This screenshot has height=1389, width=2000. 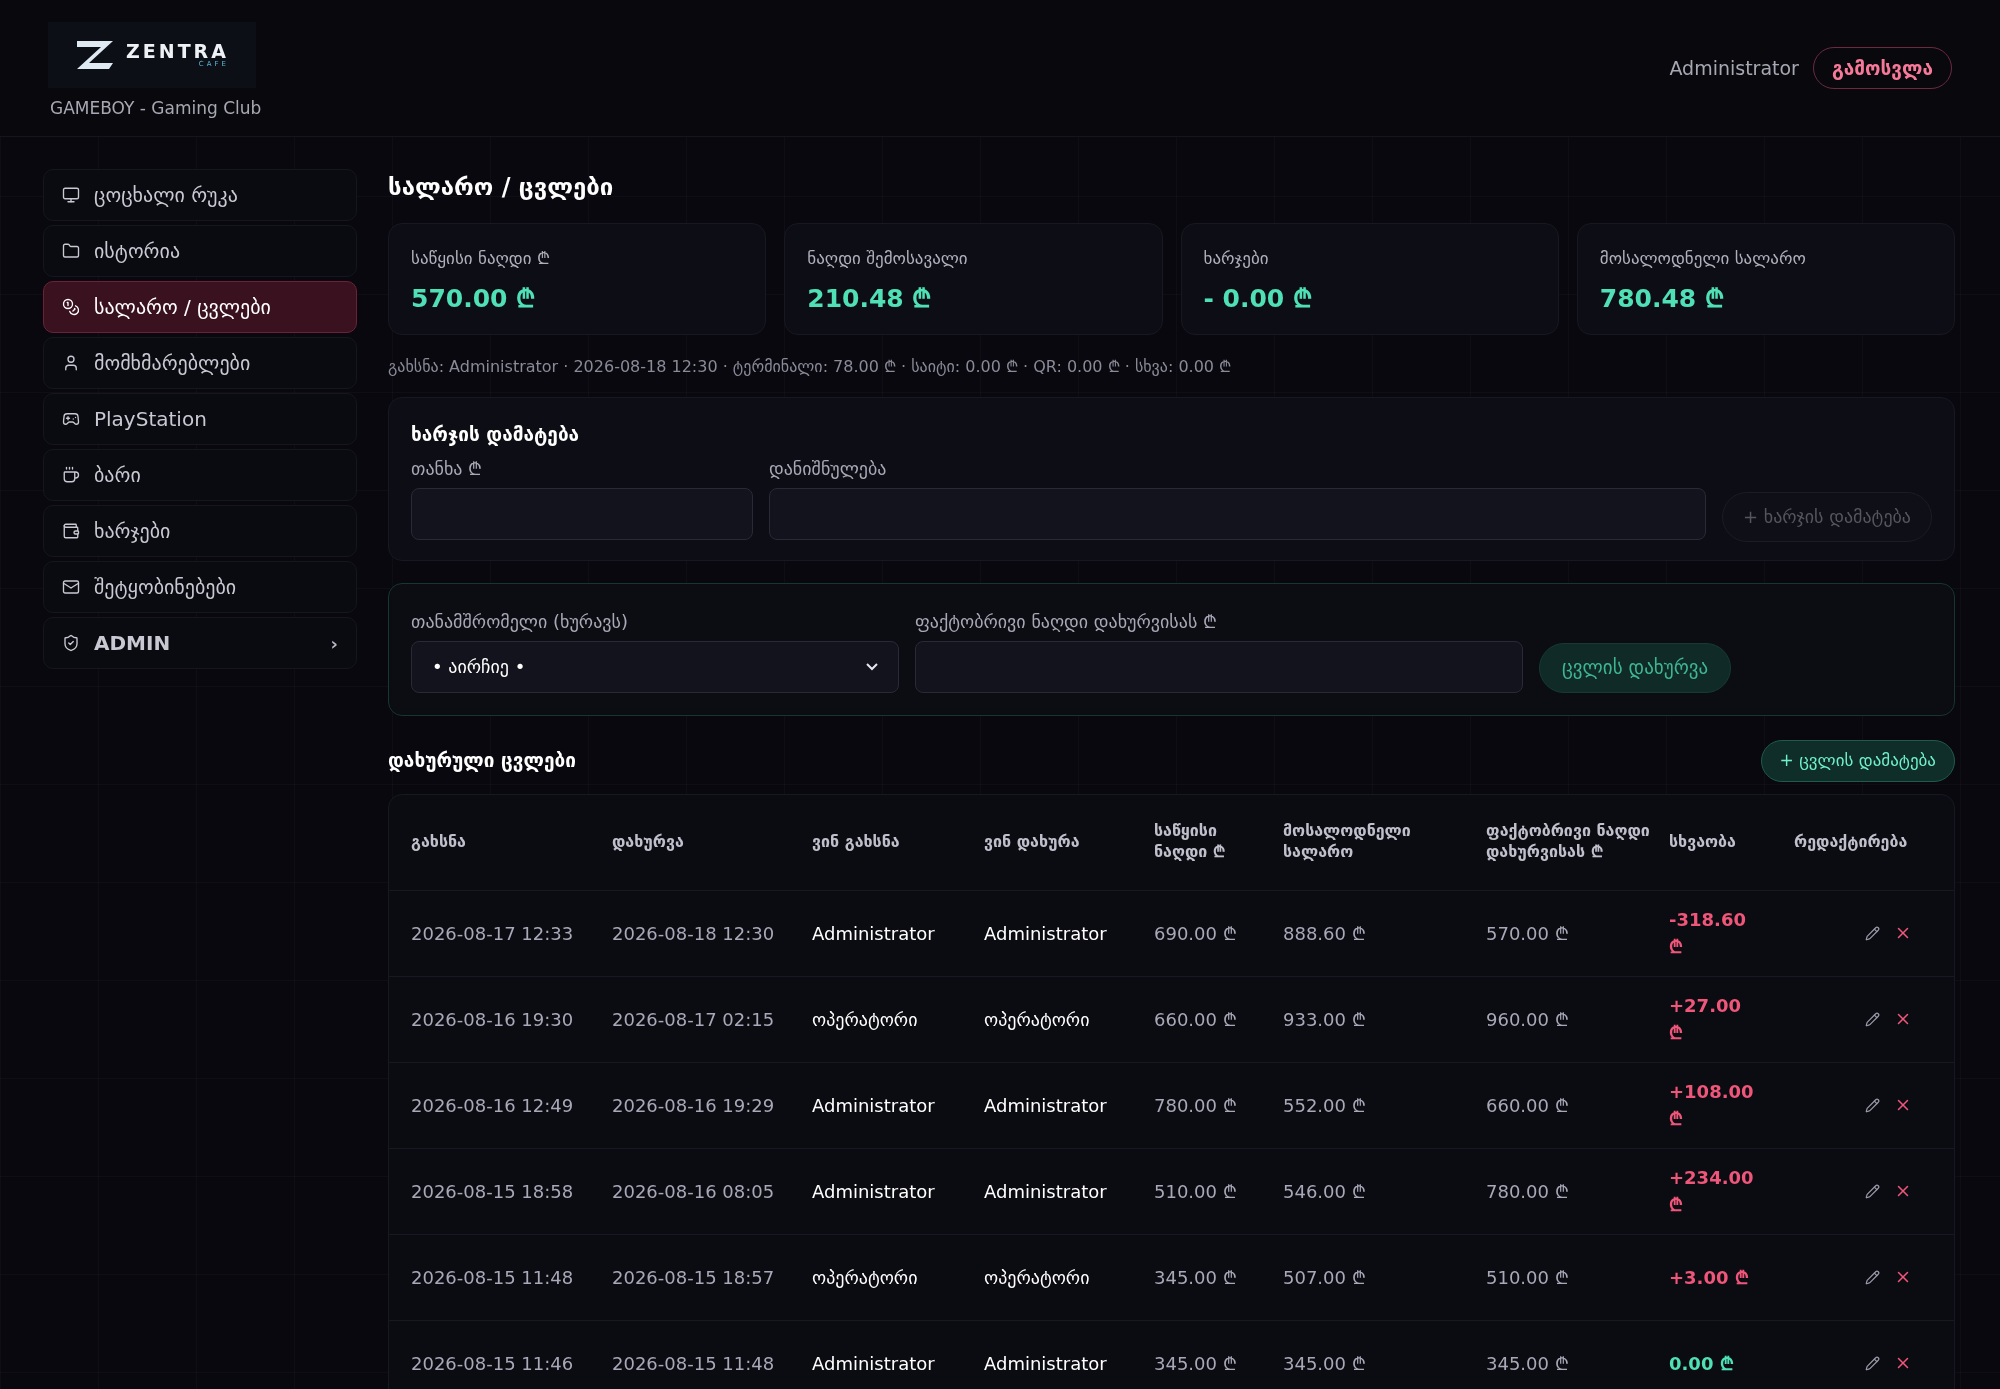 I want to click on logo-mark-icon, so click(x=95, y=55).